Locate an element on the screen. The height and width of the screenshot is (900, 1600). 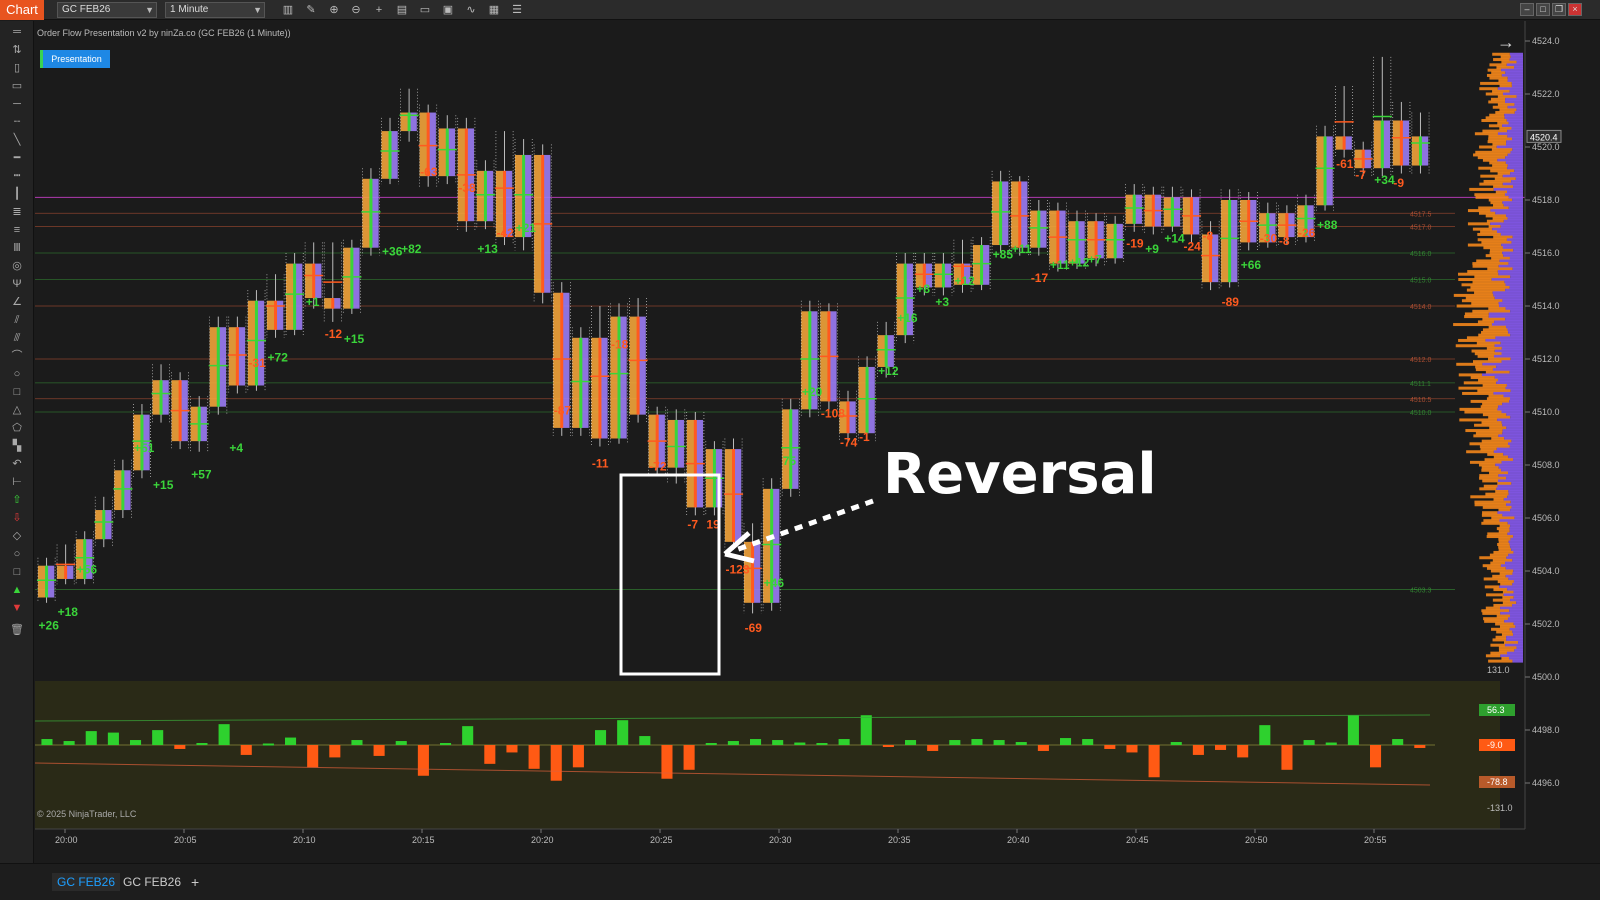
arrow-down-icon: ⇩ is located at coordinates (17, 518).